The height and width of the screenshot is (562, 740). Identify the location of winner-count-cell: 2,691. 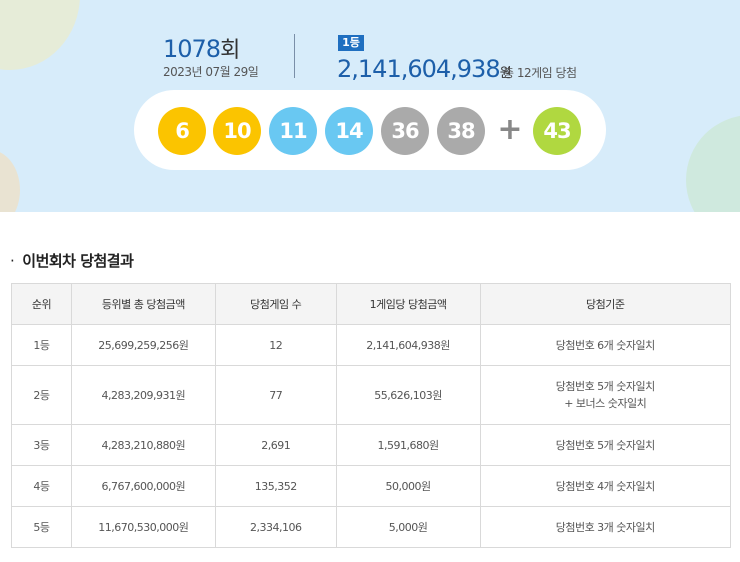
(275, 445).